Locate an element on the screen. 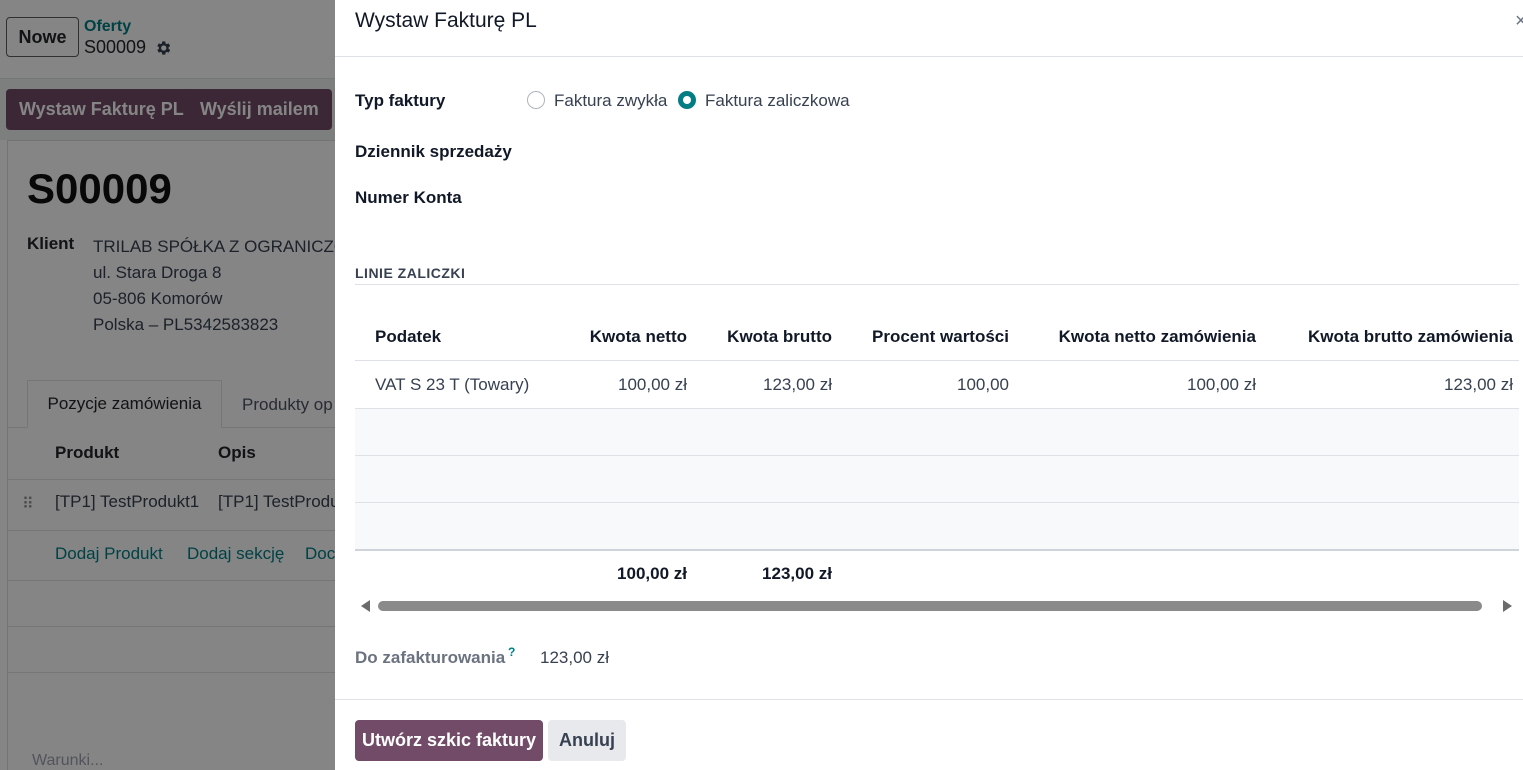  dialog-header: Wystaw Fakturę PL × is located at coordinates (929, 28).